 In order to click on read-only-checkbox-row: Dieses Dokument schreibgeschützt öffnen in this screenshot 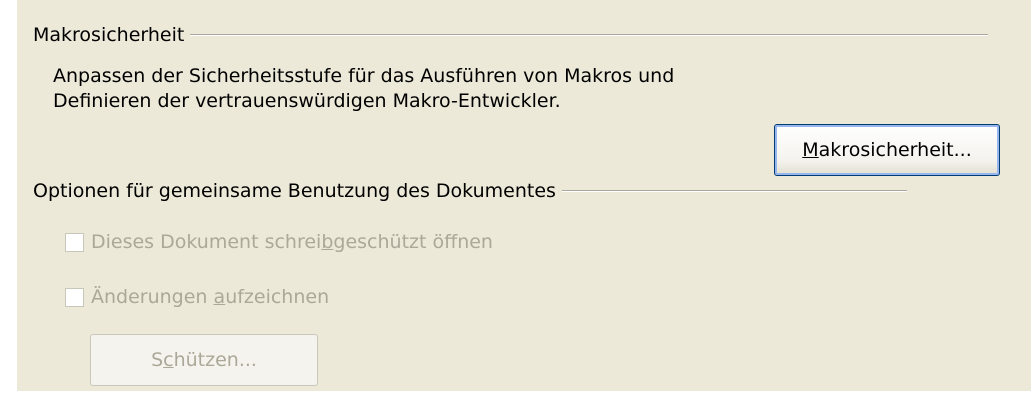, I will do `click(279, 242)`.